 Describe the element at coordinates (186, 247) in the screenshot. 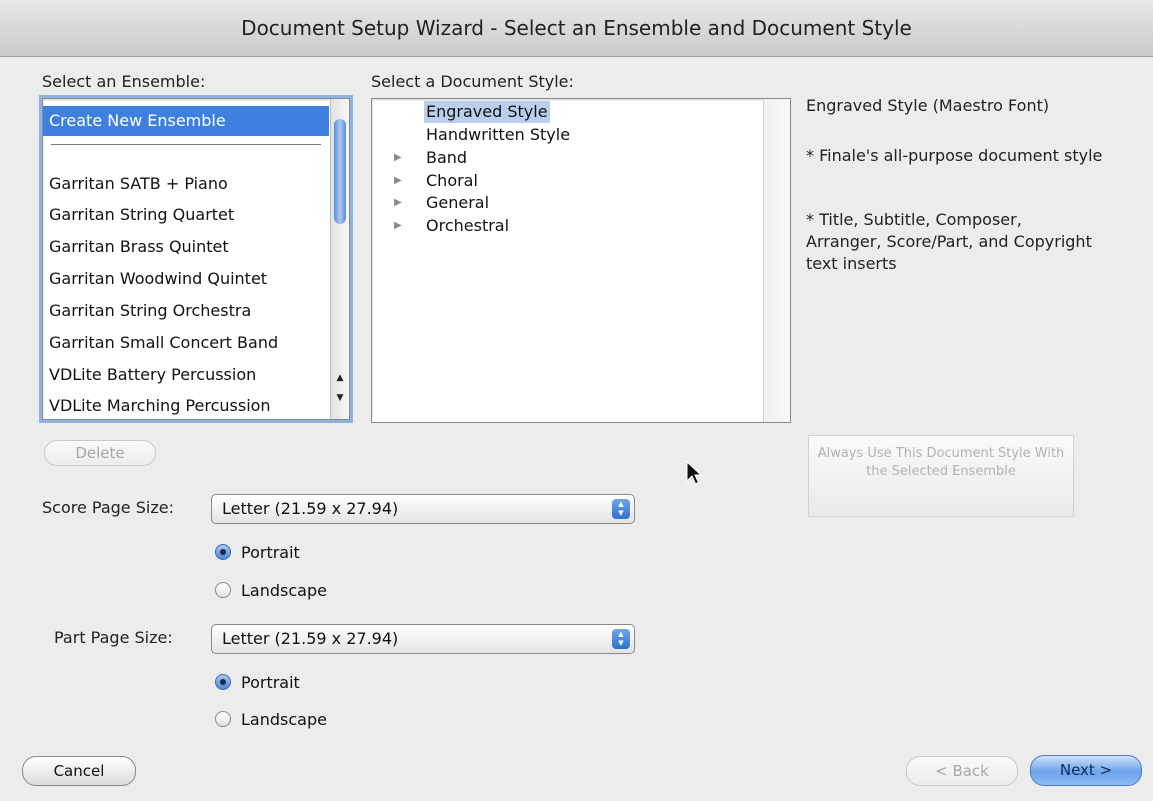

I see `ensemble-item: Garritan Brass Quintet` at that location.